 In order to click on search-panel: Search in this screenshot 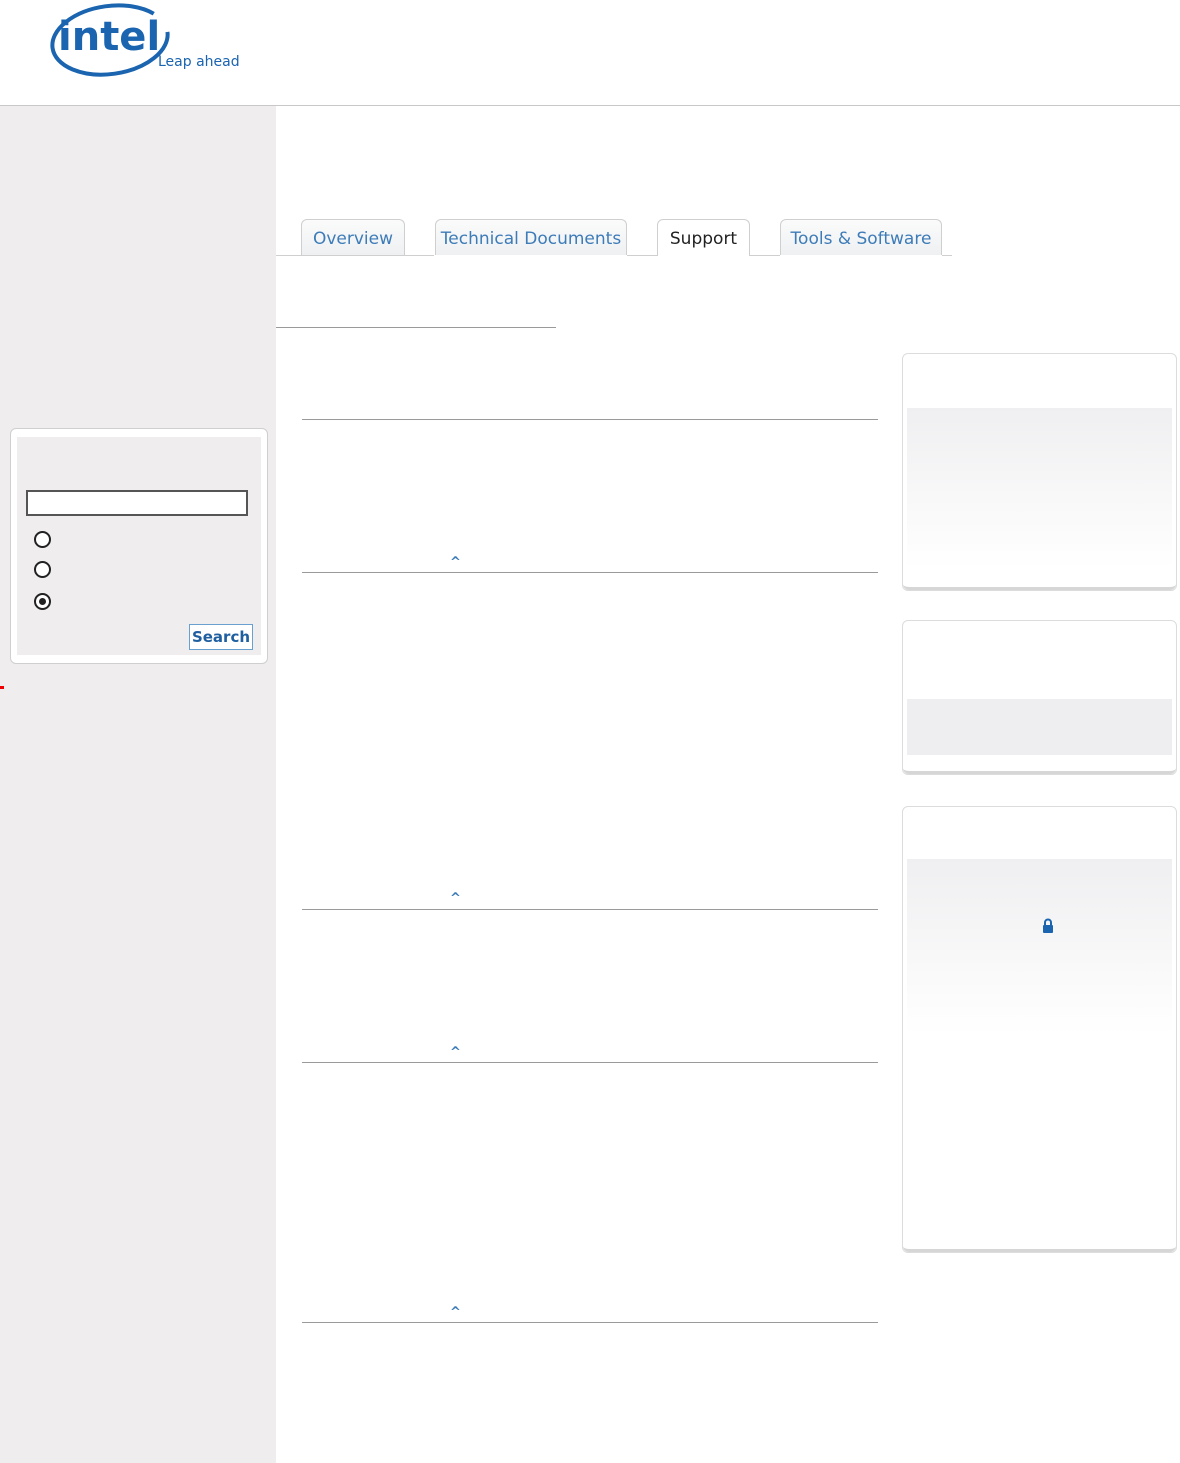, I will do `click(139, 546)`.